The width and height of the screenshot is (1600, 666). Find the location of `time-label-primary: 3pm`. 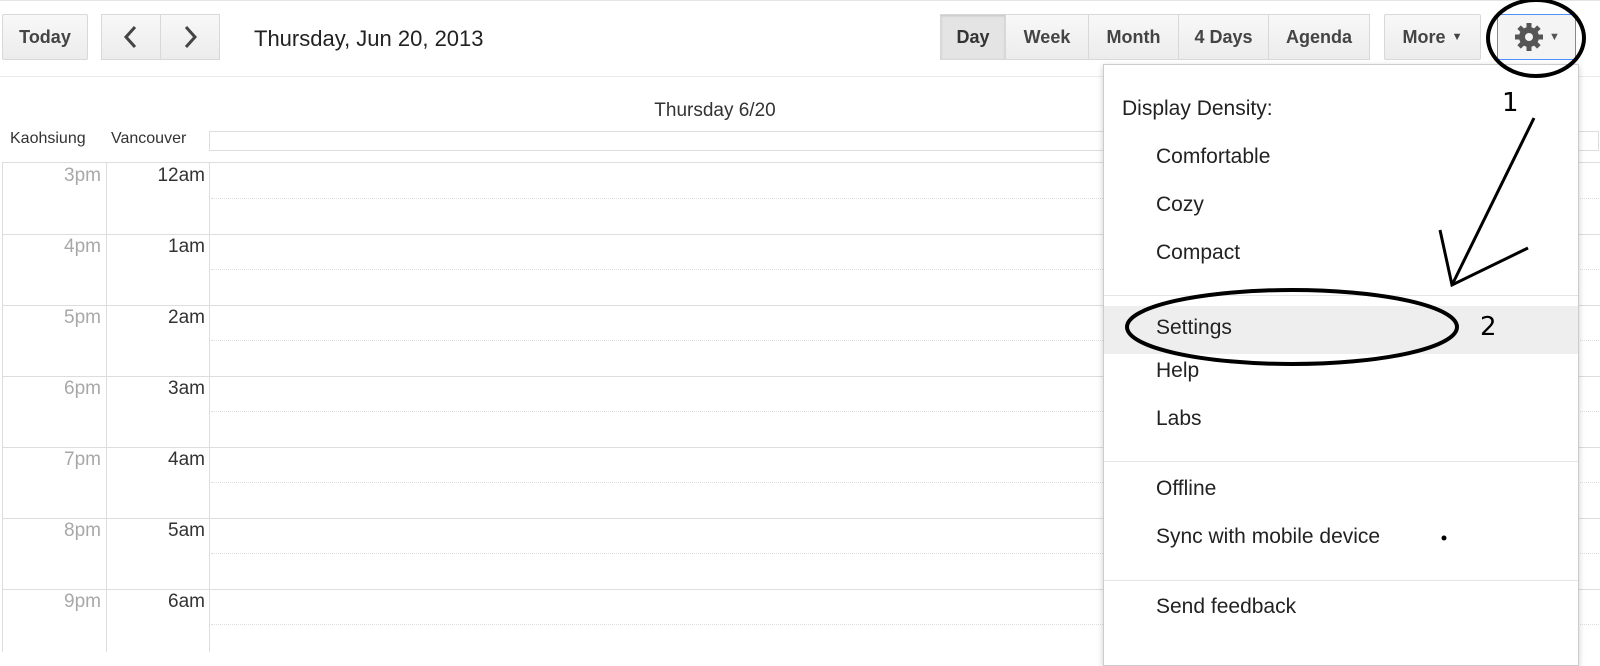

time-label-primary: 3pm is located at coordinates (82, 175).